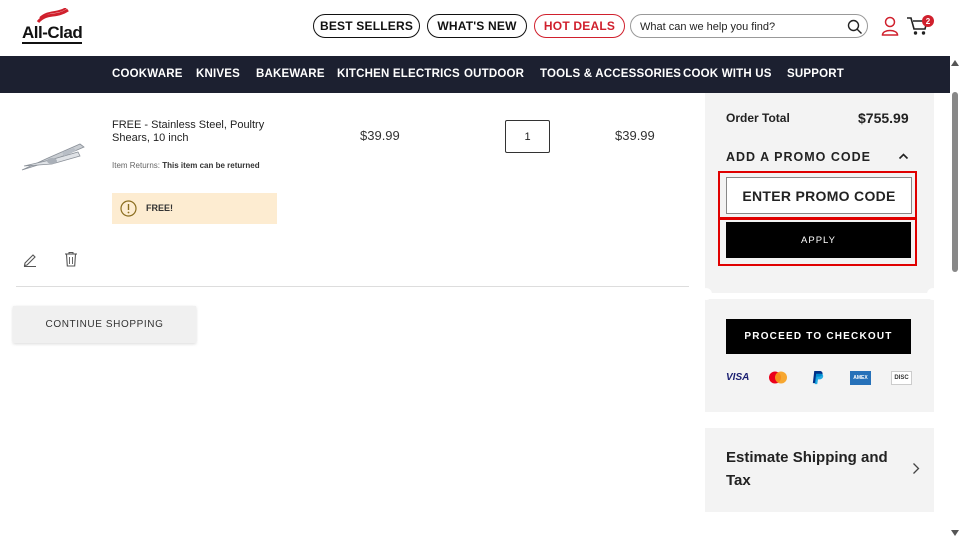 Image resolution: width=960 pixels, height=540 pixels. Describe the element at coordinates (52, 32) in the screenshot. I see `logo-text: All-Clad` at that location.